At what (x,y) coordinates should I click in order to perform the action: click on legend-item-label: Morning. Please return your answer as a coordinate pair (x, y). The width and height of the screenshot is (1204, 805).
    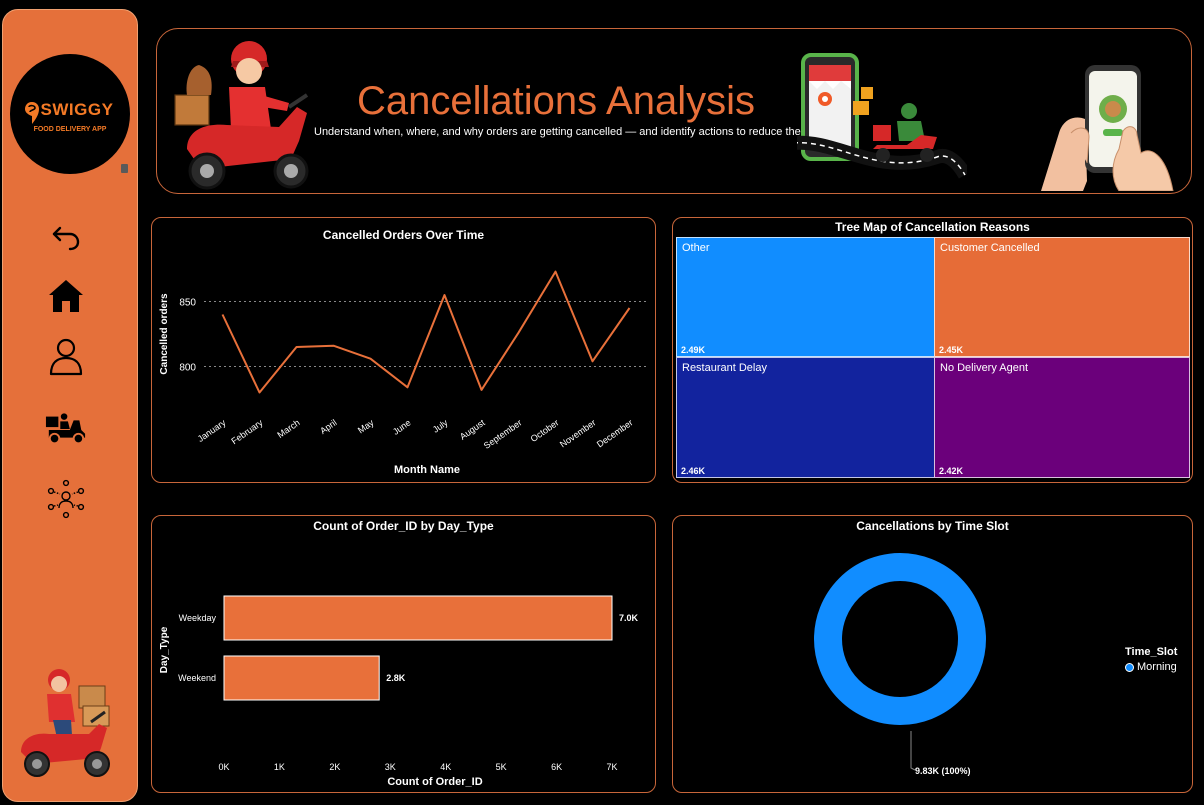
    Looking at the image, I should click on (1157, 667).